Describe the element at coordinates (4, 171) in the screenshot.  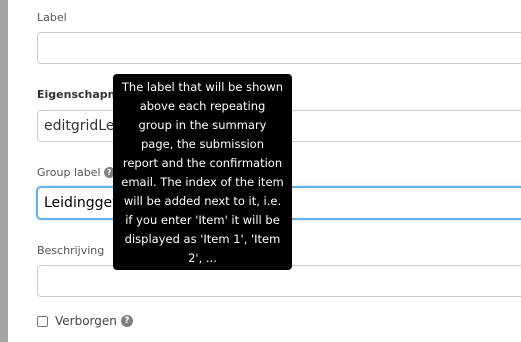
I see `left-edge-bar` at that location.